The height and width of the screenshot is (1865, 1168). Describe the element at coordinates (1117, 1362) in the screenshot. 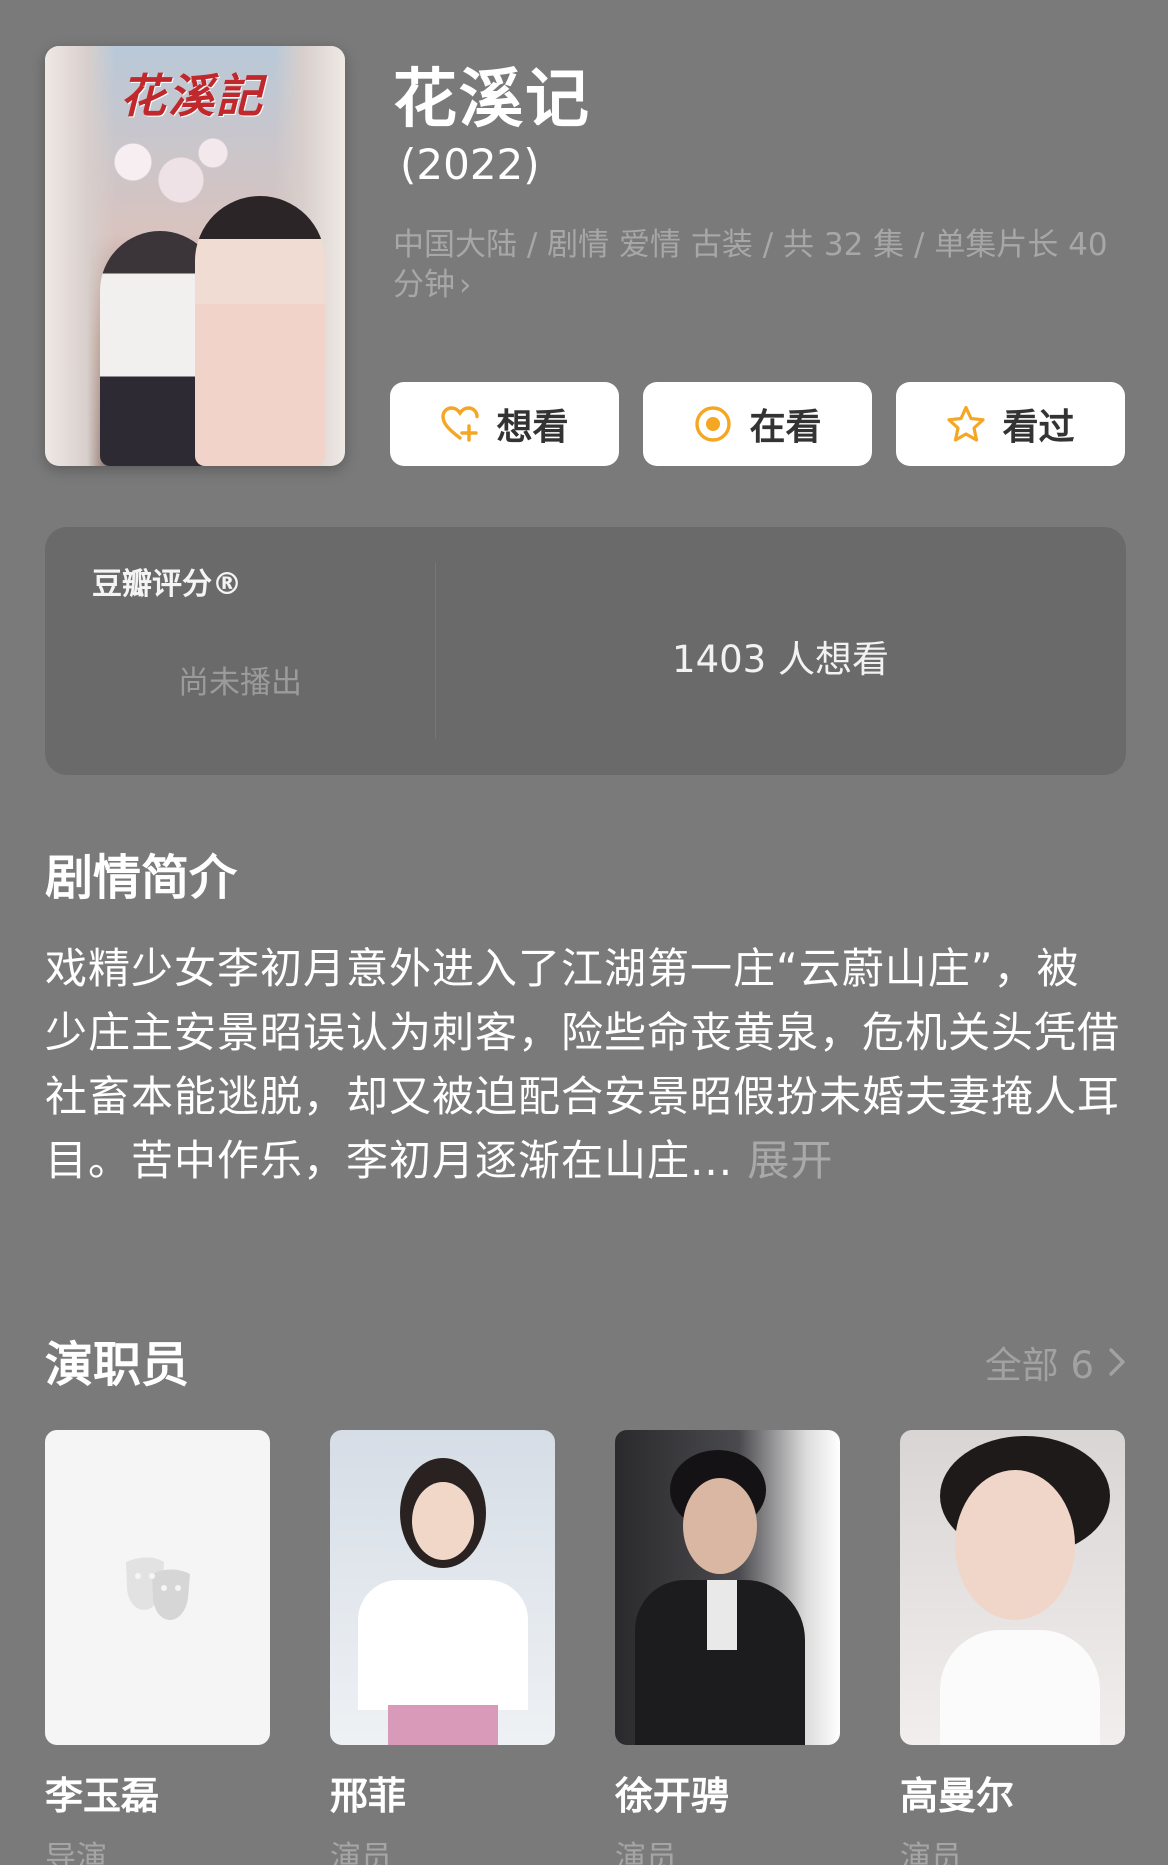

I see `chevron-right-icon` at that location.